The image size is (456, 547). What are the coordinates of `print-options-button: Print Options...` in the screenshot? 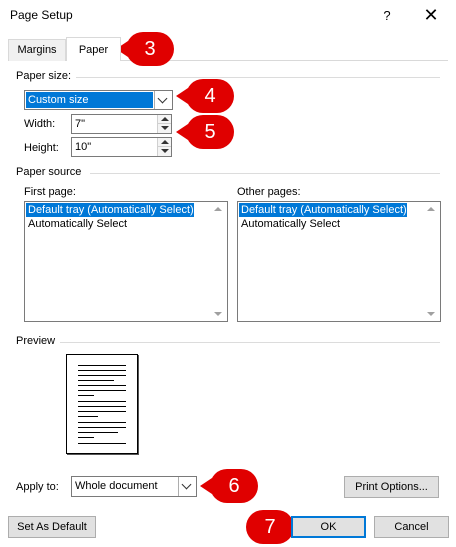 It's located at (391, 487).